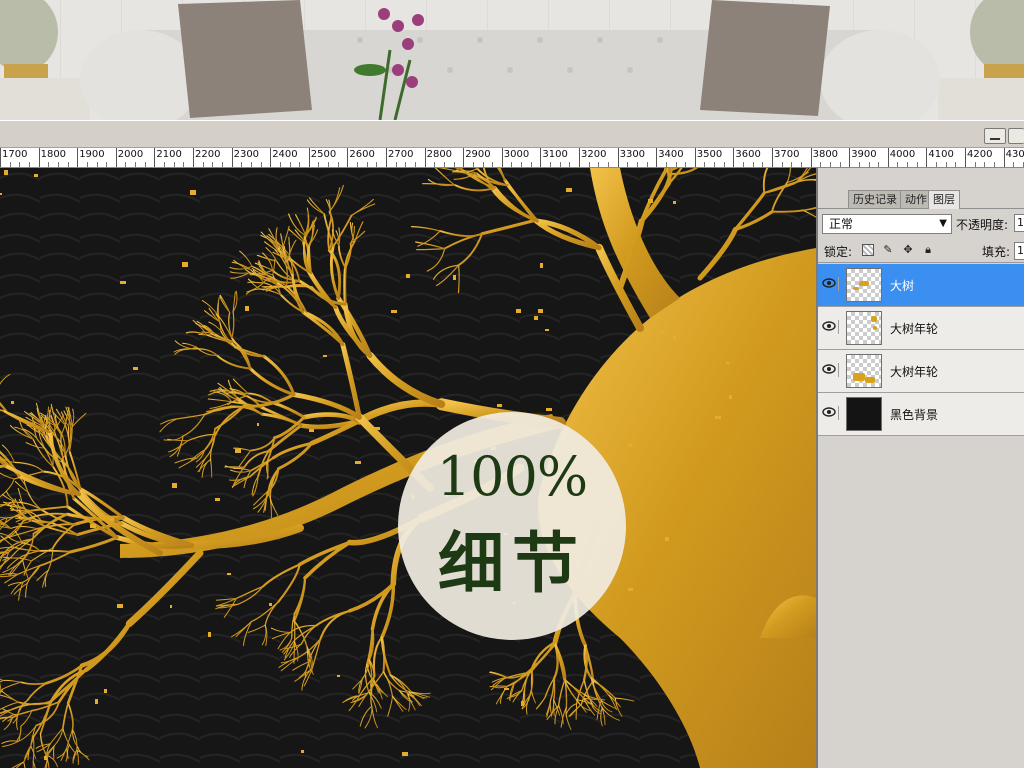  I want to click on fill-field: 1, so click(1019, 251).